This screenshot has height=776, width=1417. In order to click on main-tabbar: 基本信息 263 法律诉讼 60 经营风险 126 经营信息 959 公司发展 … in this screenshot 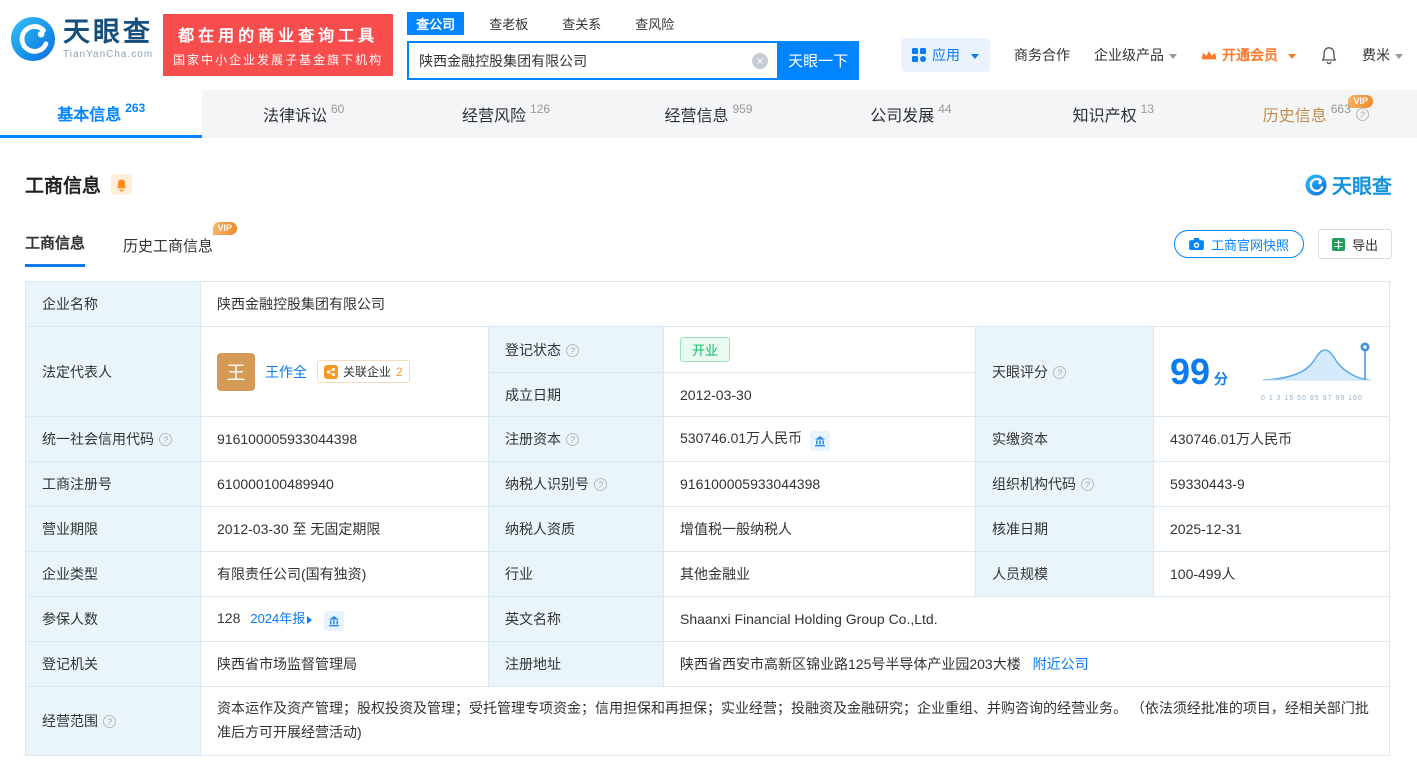, I will do `click(708, 114)`.